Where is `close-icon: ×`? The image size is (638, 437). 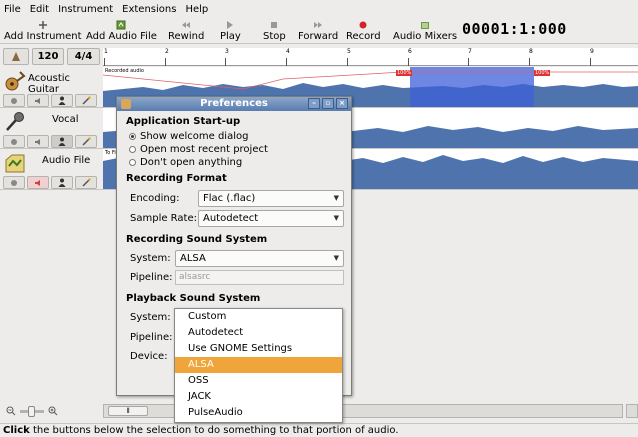
close-icon: × is located at coordinates (342, 103).